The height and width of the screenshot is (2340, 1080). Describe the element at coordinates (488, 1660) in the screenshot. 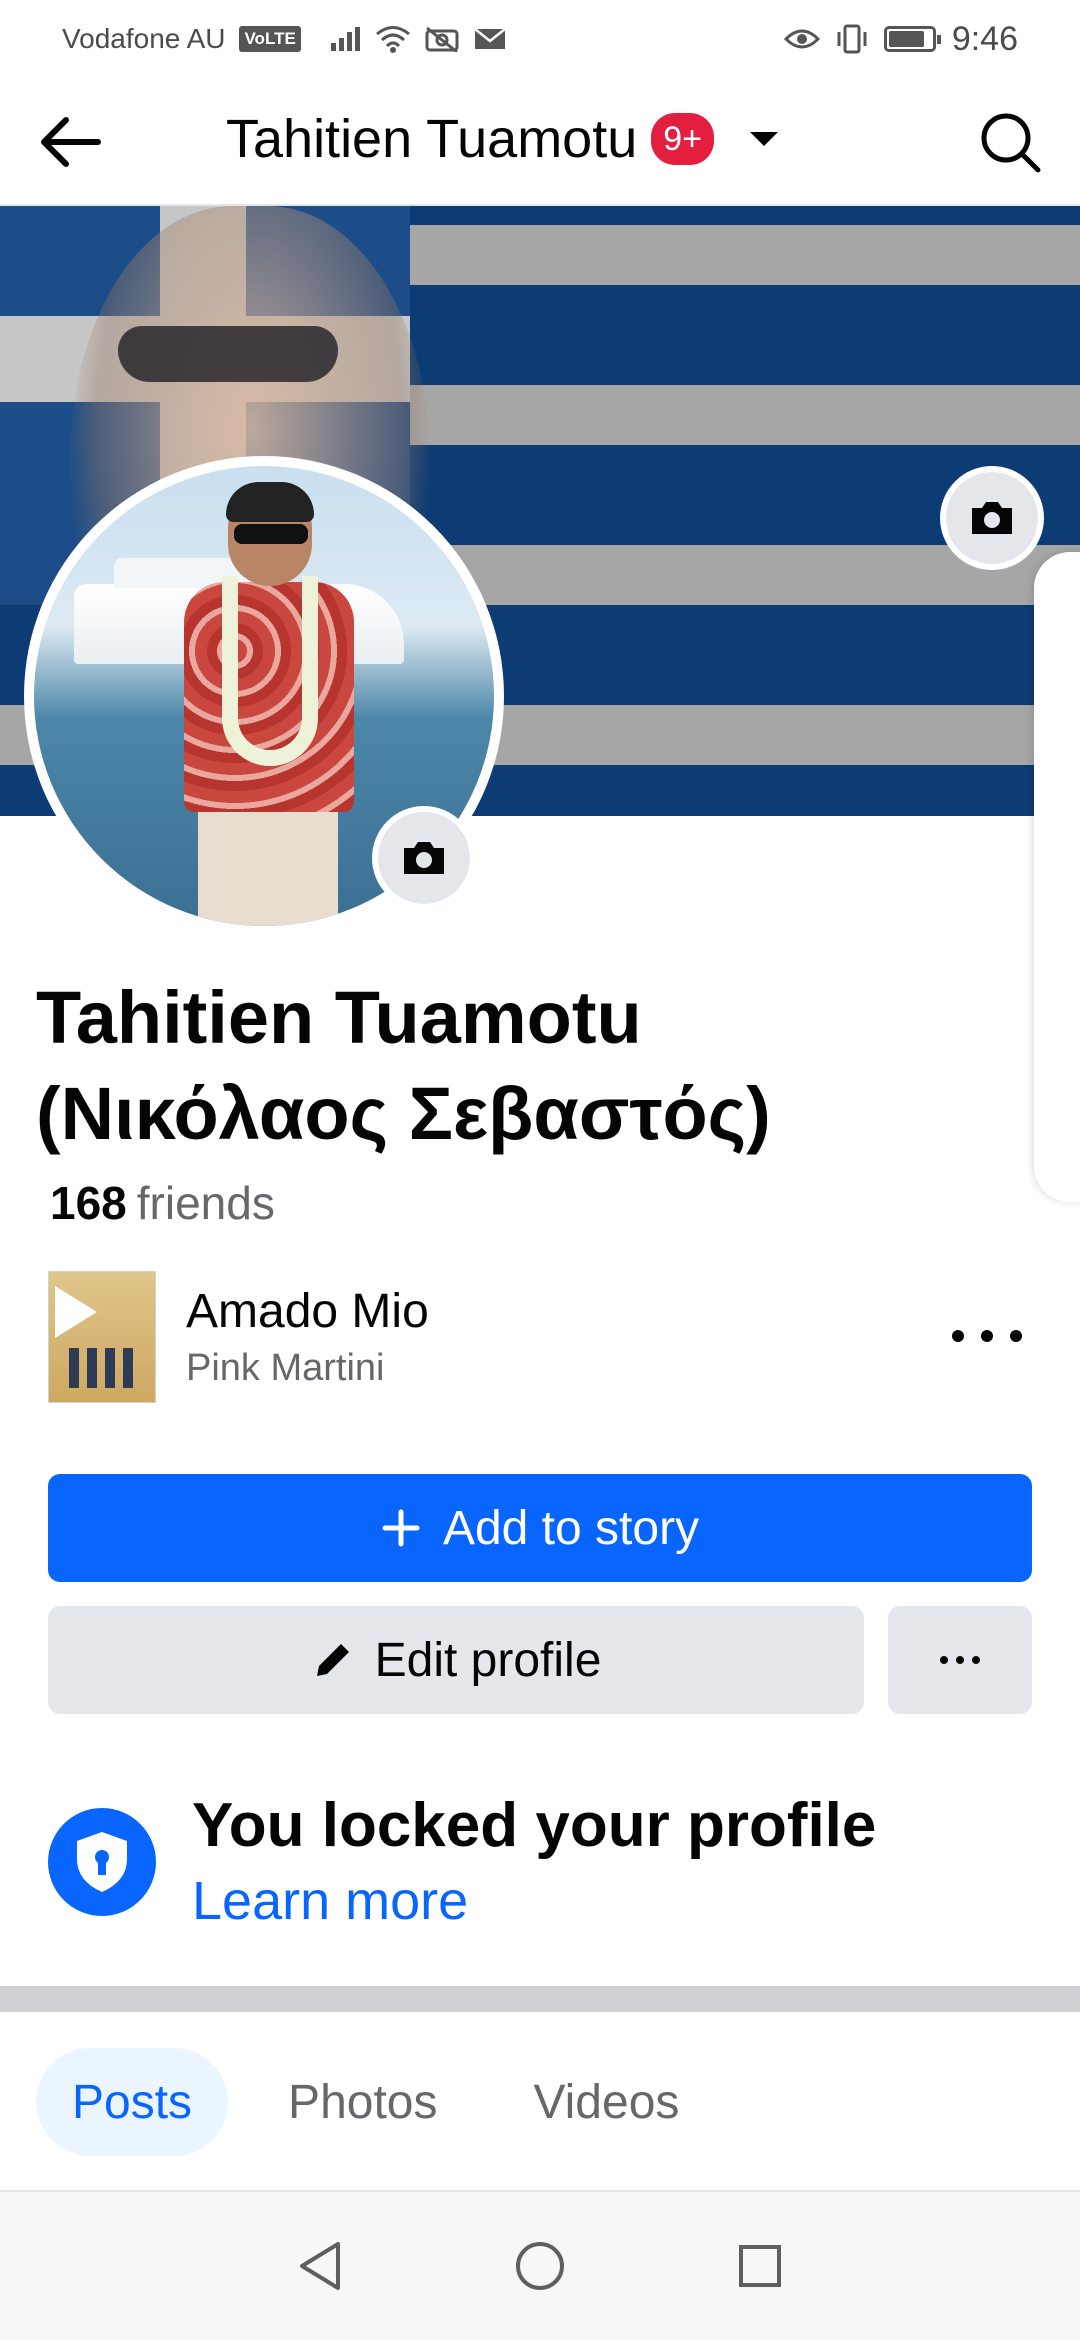

I see `edit-profile-label: Edit profile` at that location.